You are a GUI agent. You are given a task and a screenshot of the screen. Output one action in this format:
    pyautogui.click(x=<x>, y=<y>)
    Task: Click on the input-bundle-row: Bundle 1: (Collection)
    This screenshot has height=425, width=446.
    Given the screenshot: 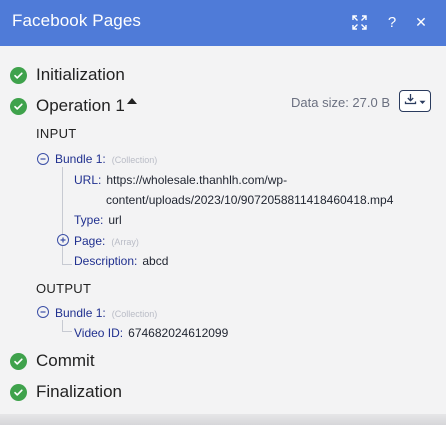 What is the action you would take?
    pyautogui.click(x=106, y=159)
    